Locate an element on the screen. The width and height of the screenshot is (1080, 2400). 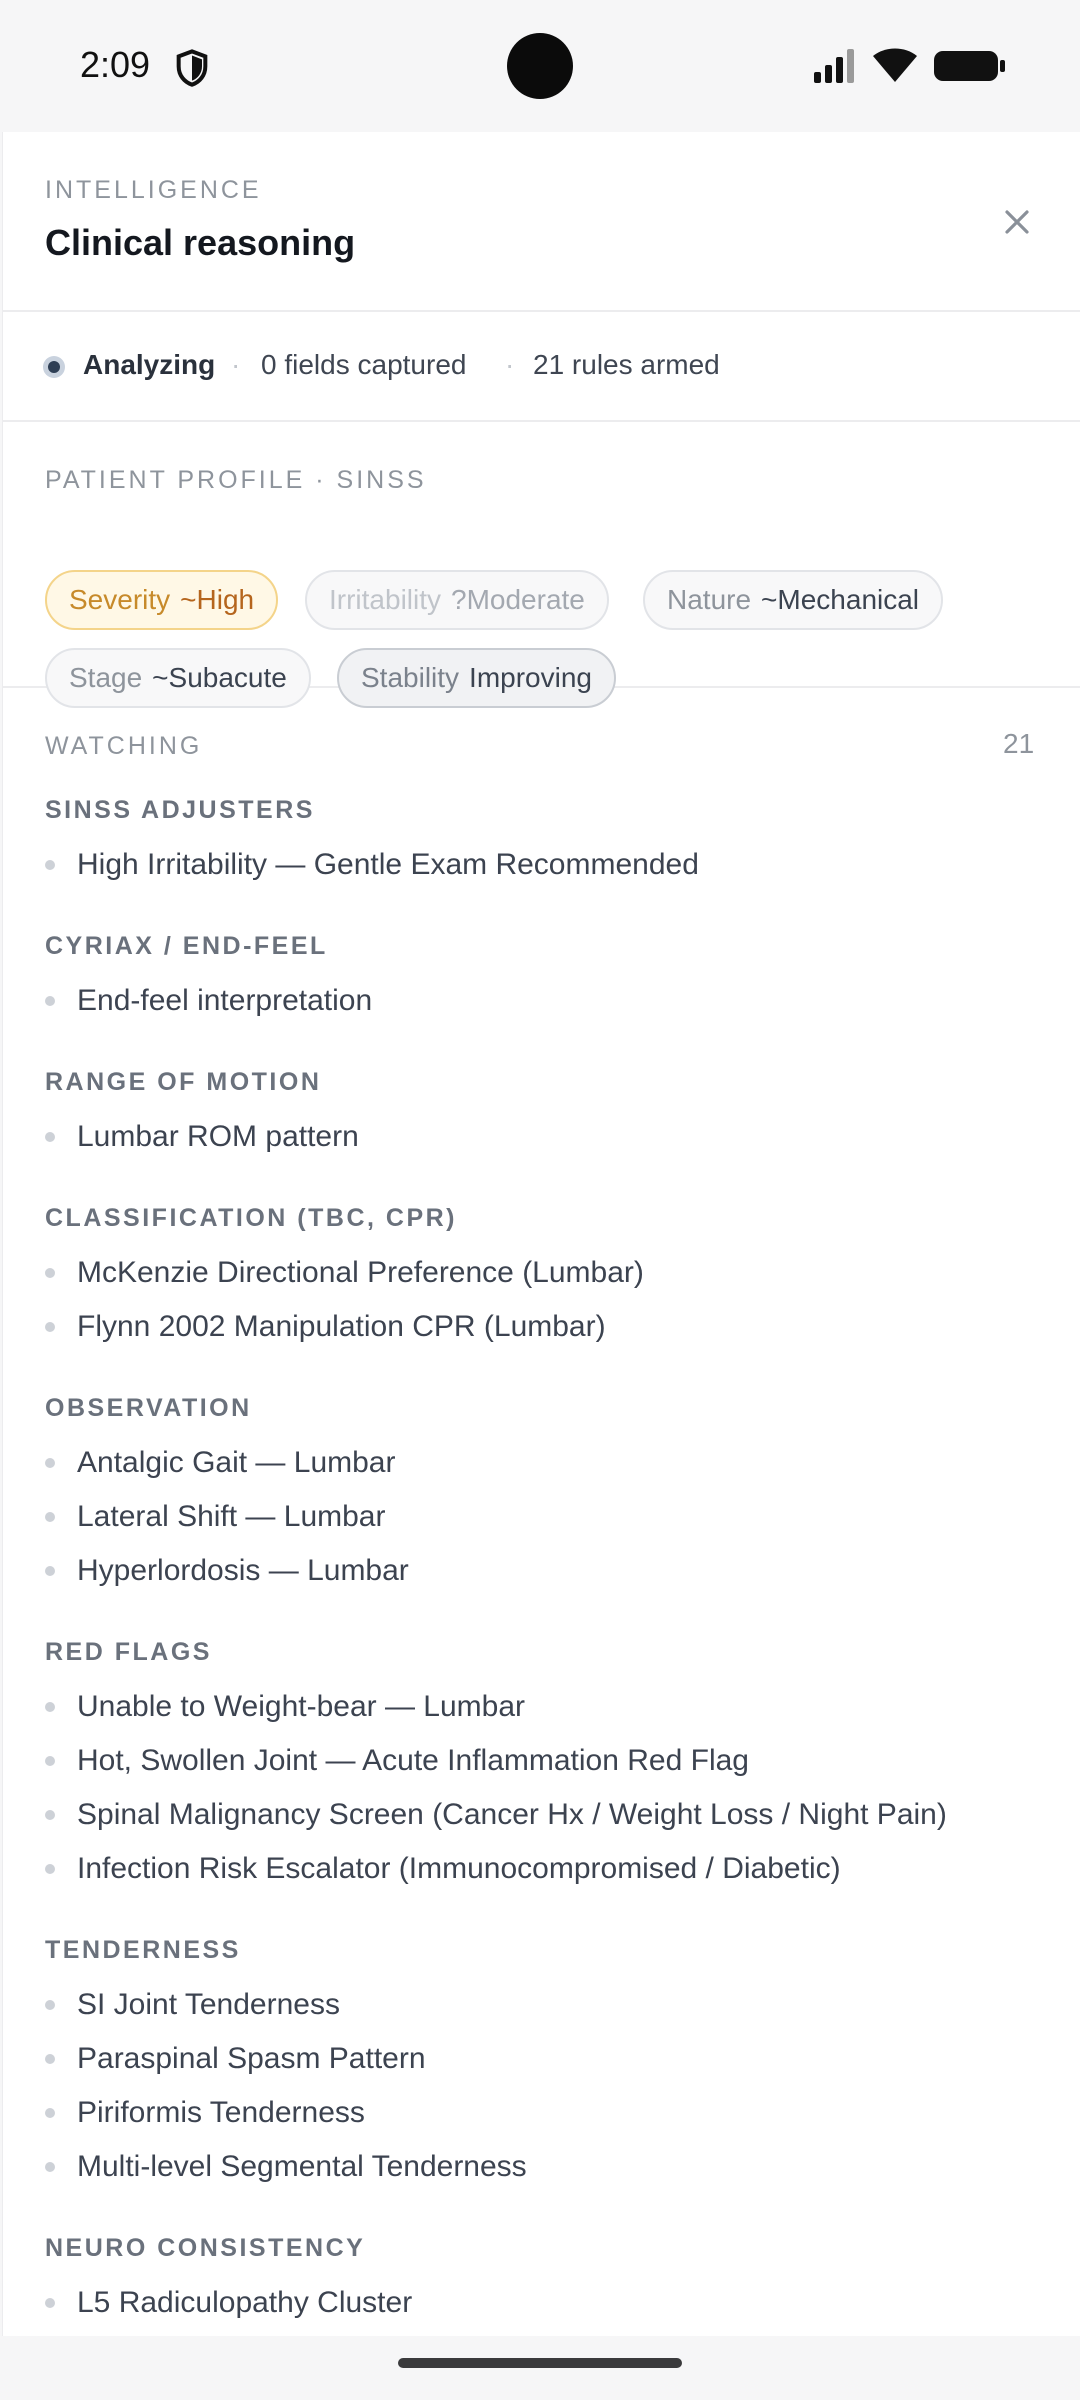
rule-item: Unable to Weight-bear — Lumbar is located at coordinates (285, 1707).